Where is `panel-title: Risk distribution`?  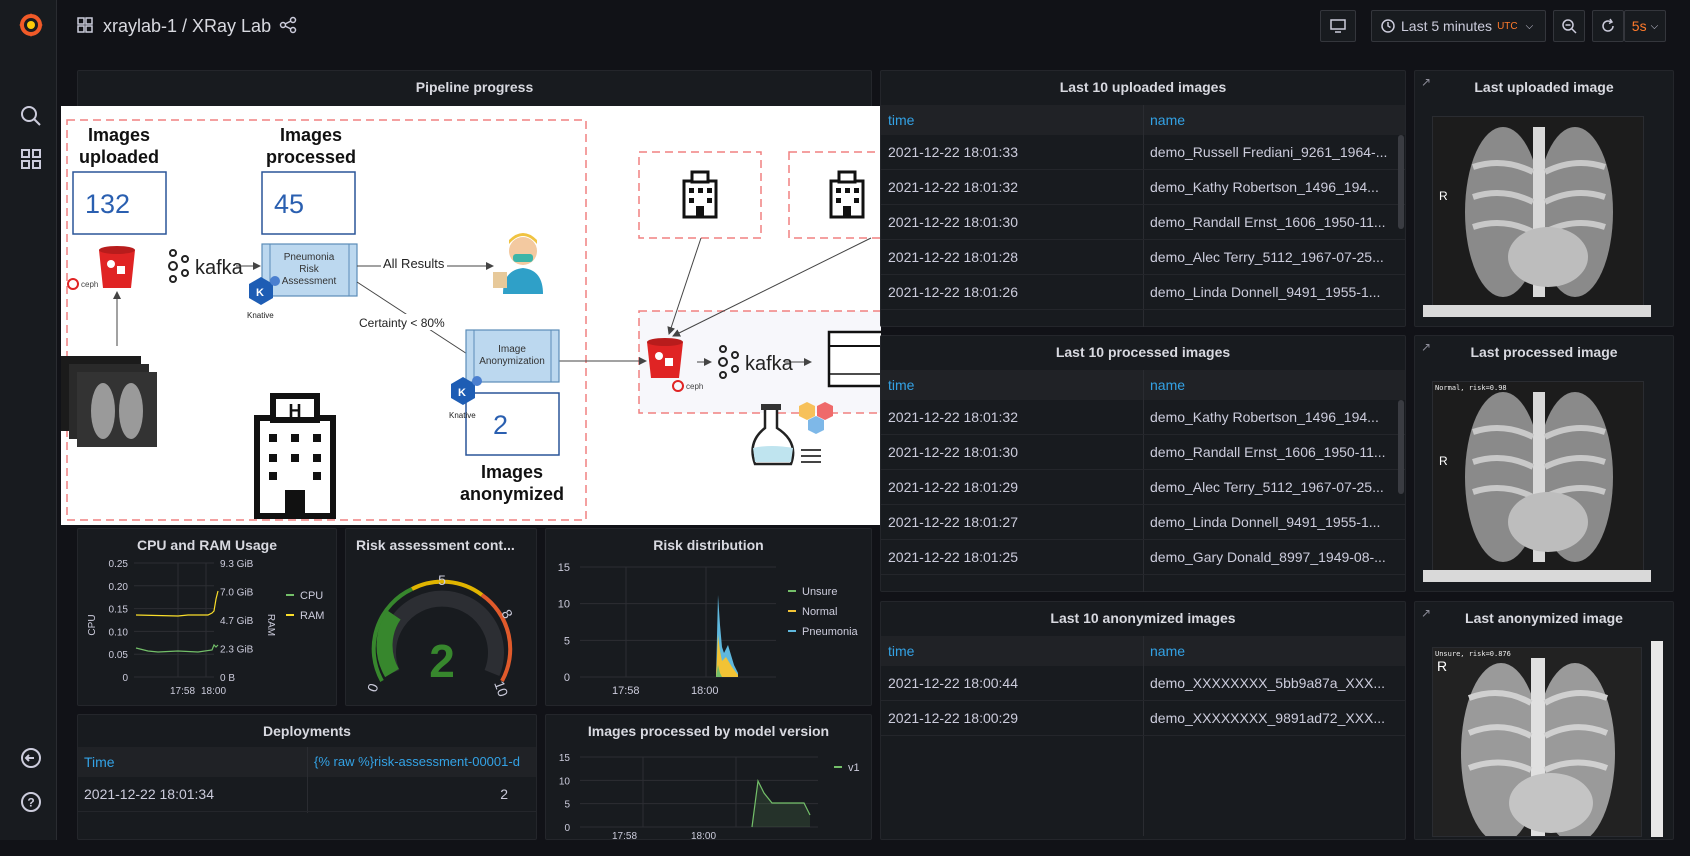 panel-title: Risk distribution is located at coordinates (708, 545).